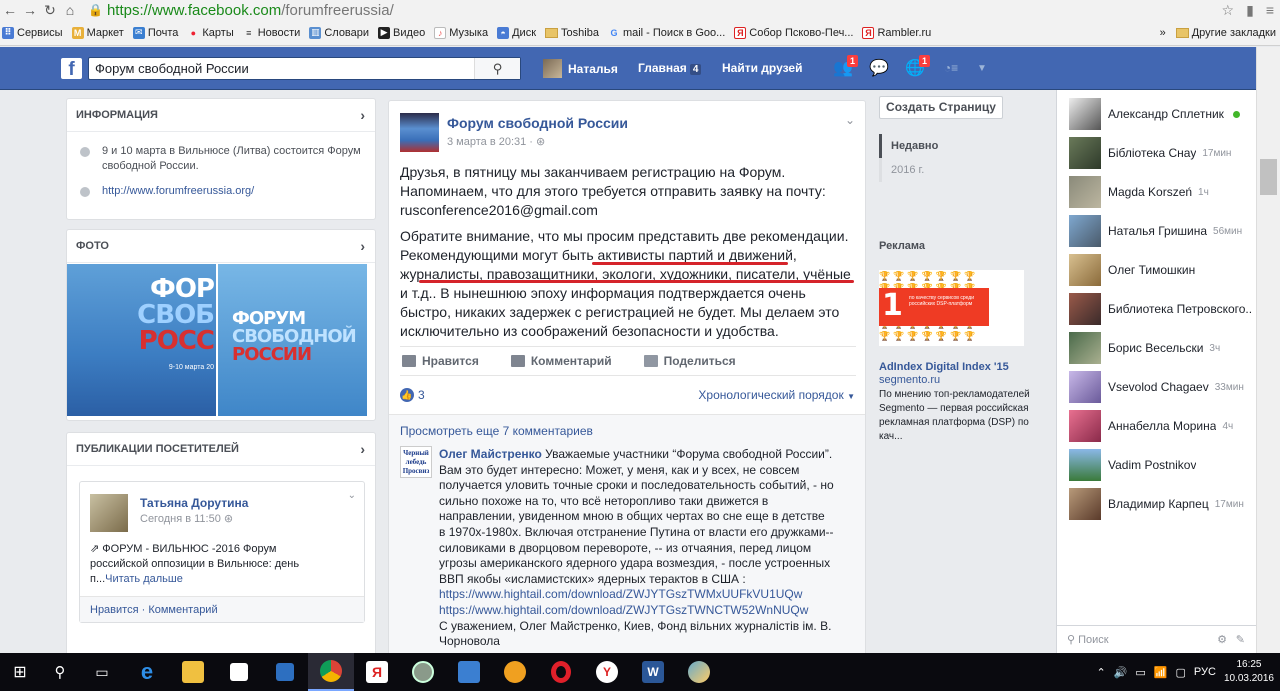  What do you see at coordinates (331, 672) in the screenshot?
I see `chrome-icon` at bounding box center [331, 672].